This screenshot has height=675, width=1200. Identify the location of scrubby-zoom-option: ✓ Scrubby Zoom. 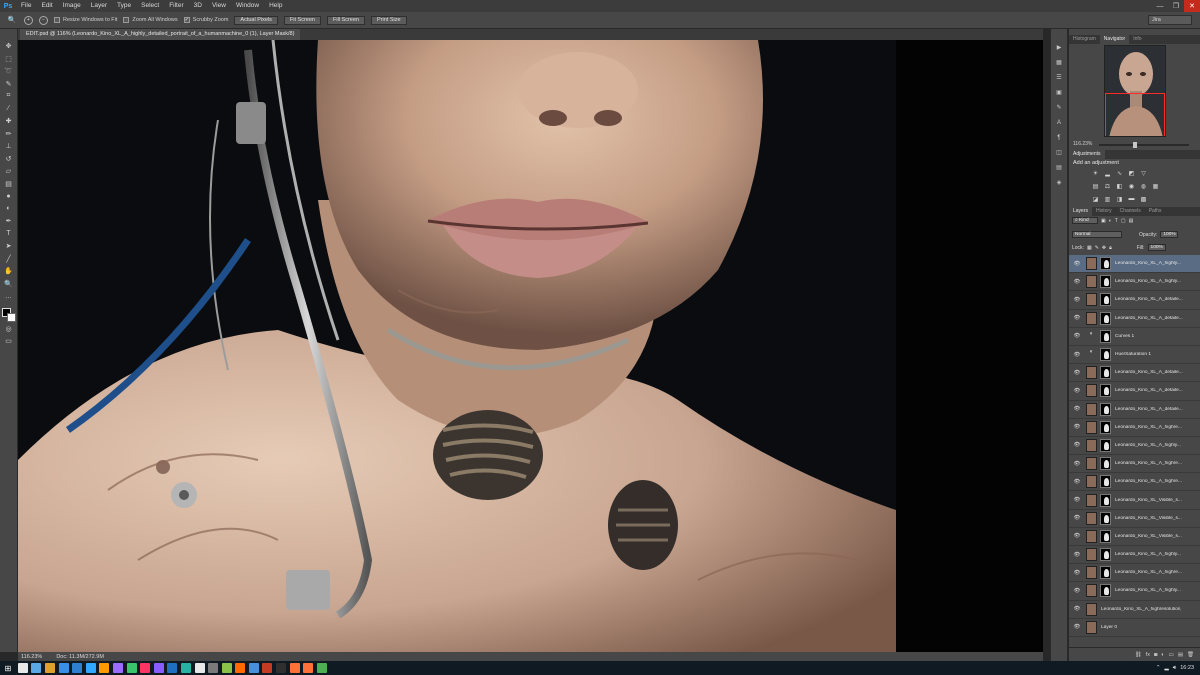
(205, 20).